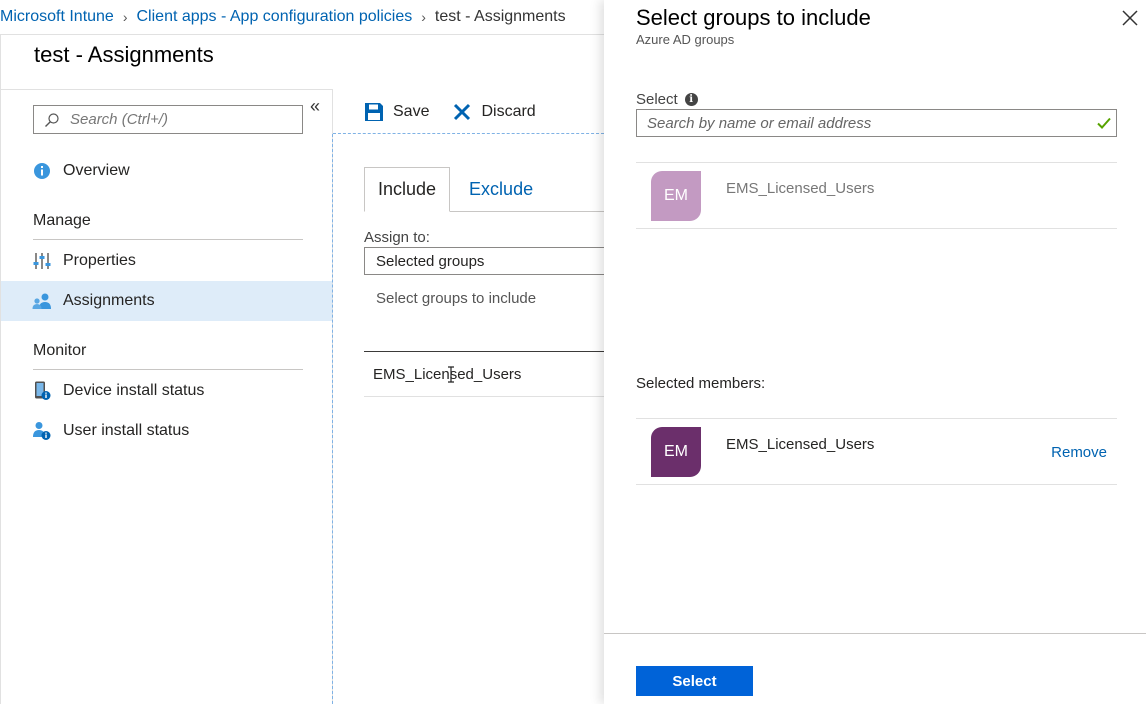  Describe the element at coordinates (166, 301) in the screenshot. I see `nav-item-assignments: Assignments` at that location.